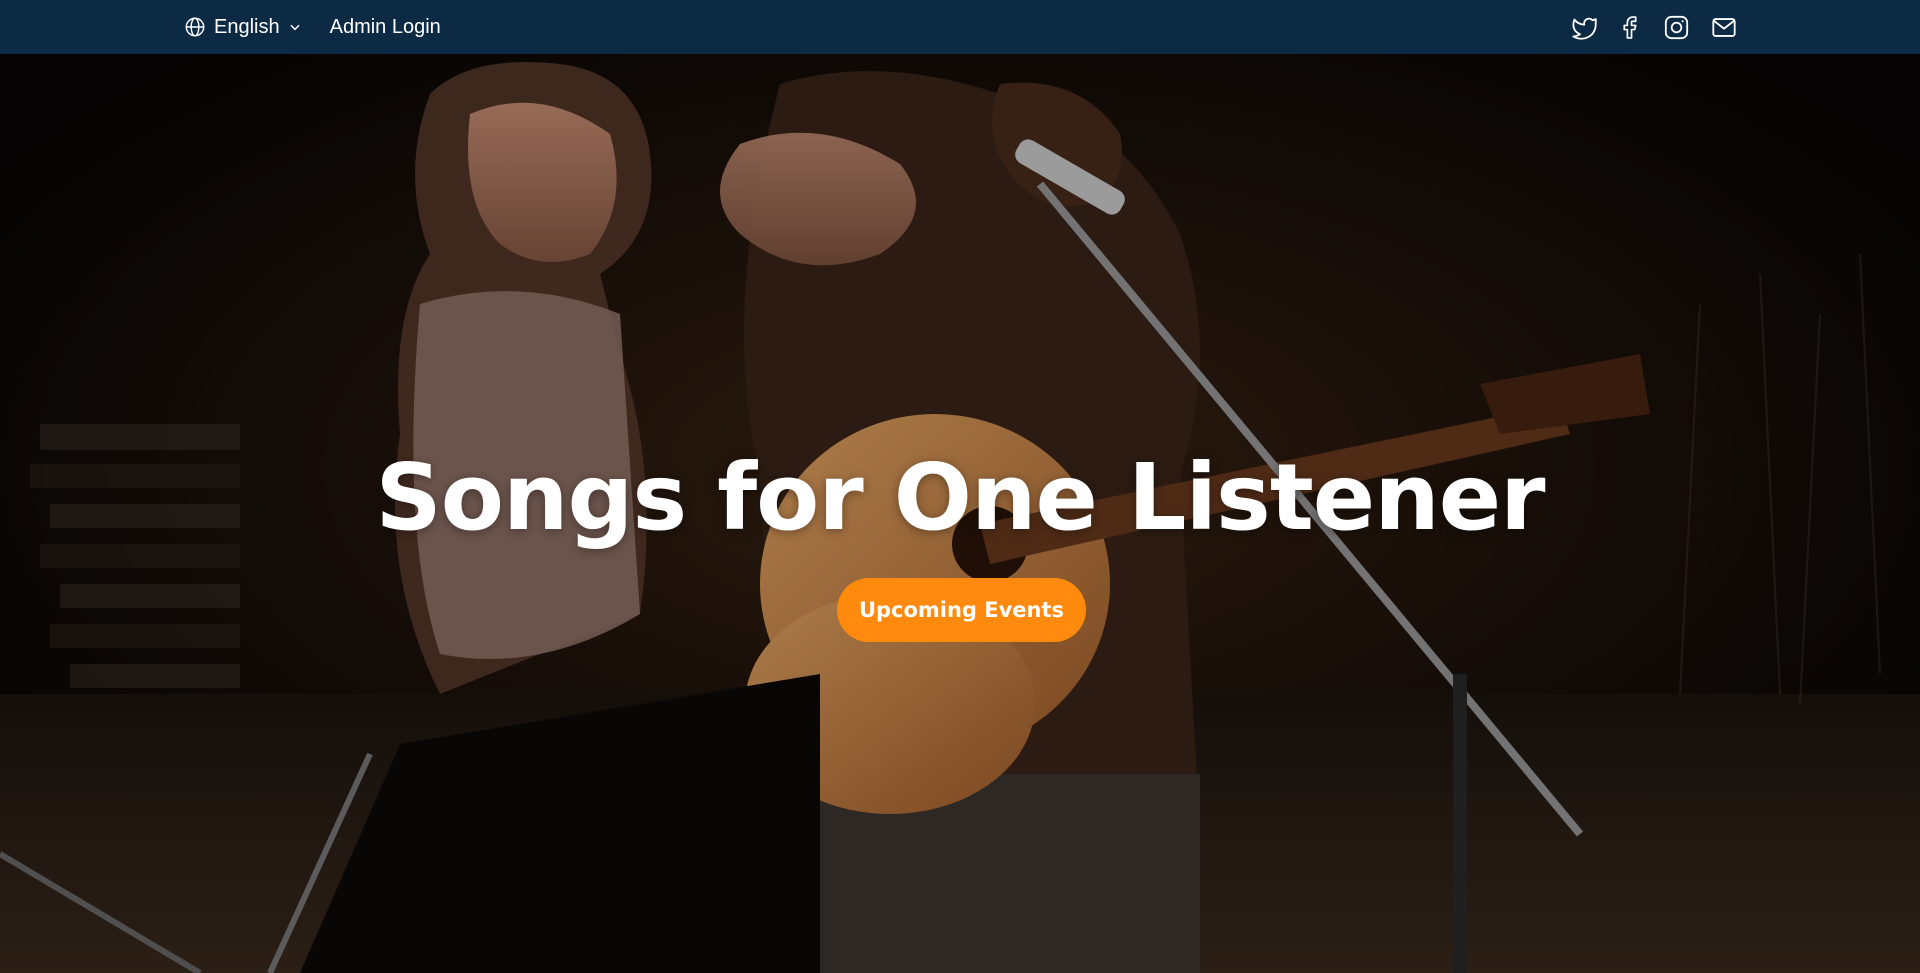  I want to click on instagram-icon, so click(1676, 27).